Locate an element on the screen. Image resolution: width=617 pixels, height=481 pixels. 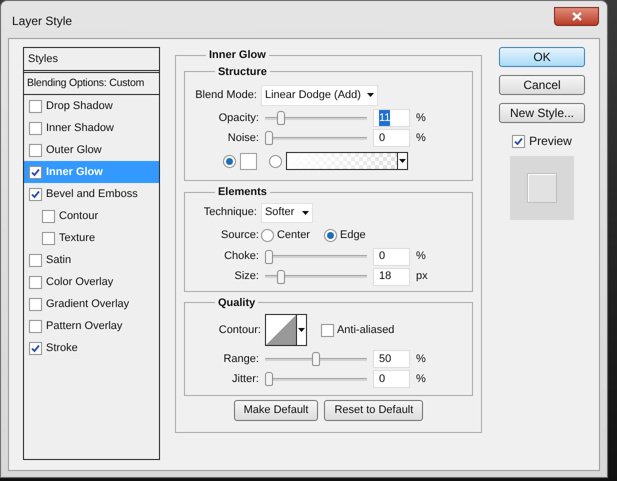
default-button: Reset to Default is located at coordinates (374, 410).